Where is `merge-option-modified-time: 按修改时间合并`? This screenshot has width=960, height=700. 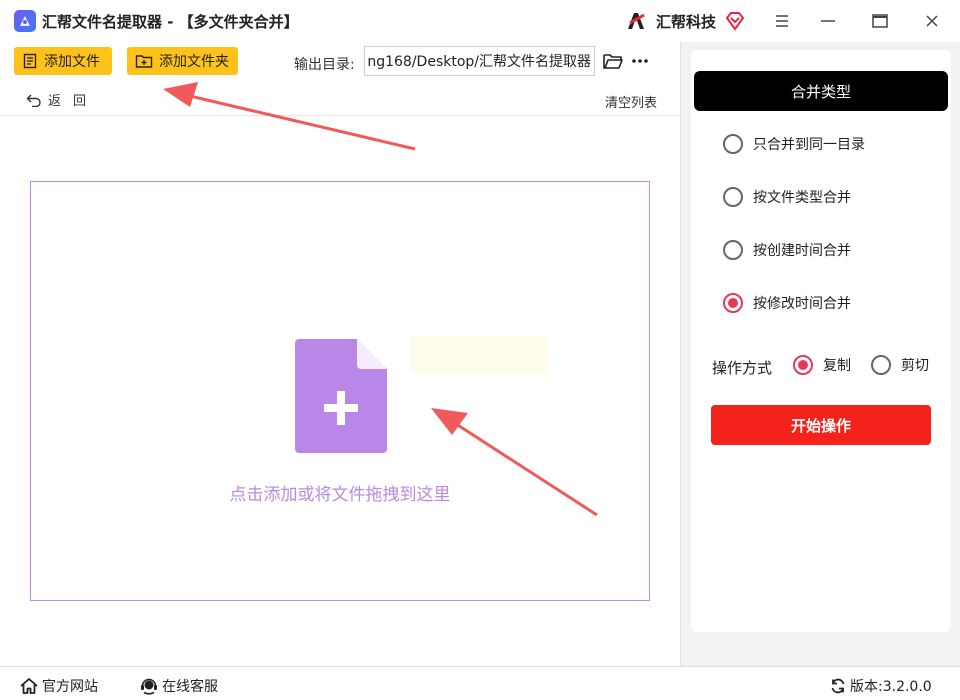 merge-option-modified-time: 按修改时间合并 is located at coordinates (787, 303).